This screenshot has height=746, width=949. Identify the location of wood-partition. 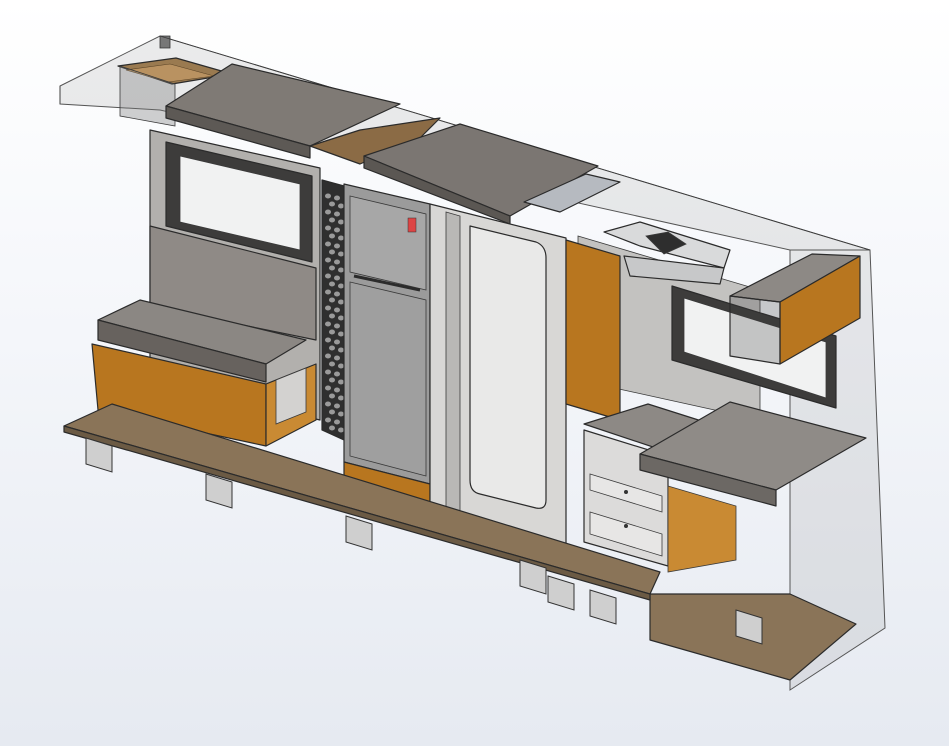
(593, 330).